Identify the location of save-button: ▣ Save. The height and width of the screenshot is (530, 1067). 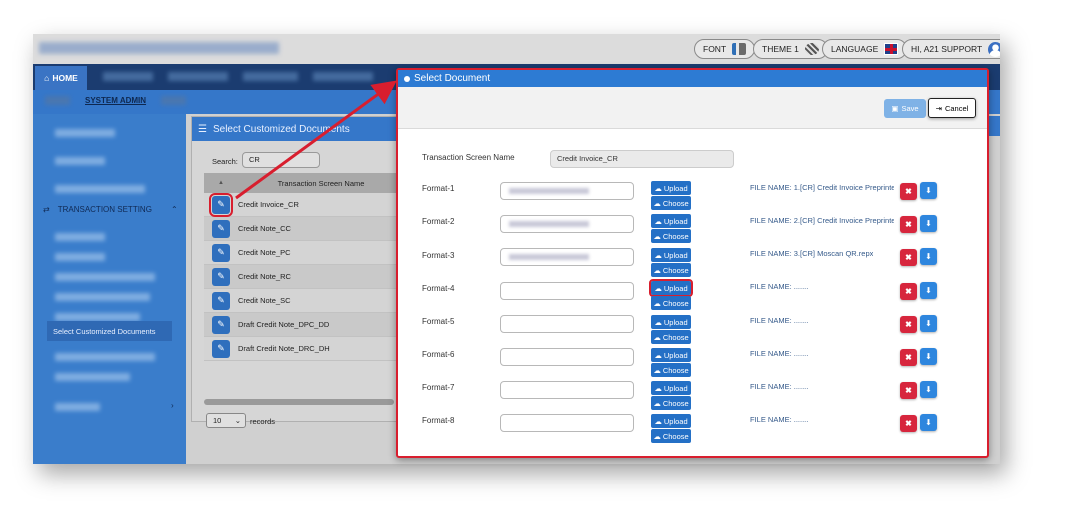
(905, 108).